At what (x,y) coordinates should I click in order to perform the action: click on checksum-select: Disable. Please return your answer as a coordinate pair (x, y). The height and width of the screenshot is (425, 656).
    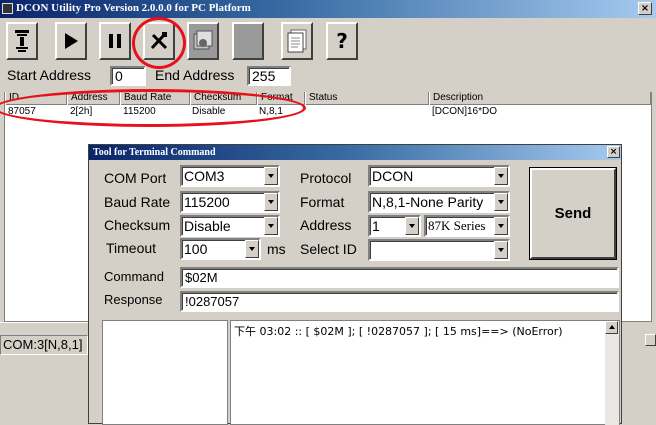
    Looking at the image, I should click on (230, 226).